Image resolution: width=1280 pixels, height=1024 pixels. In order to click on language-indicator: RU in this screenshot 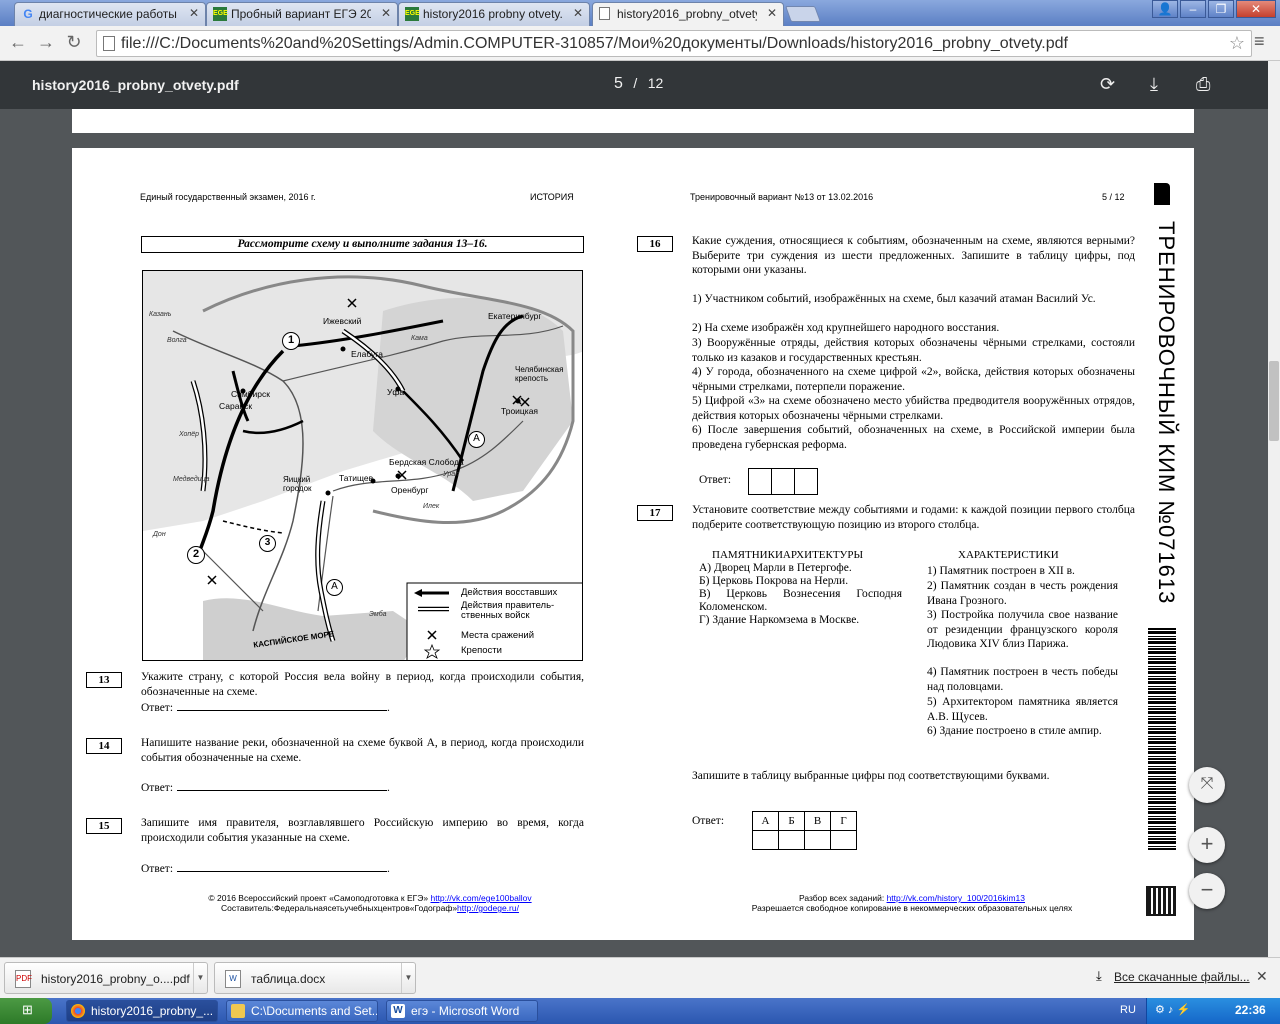, I will do `click(1128, 1010)`.